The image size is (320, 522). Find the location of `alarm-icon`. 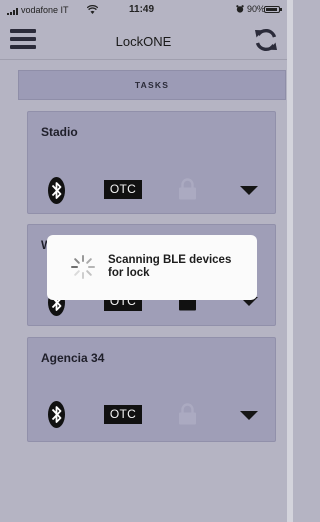

alarm-icon is located at coordinates (240, 9).